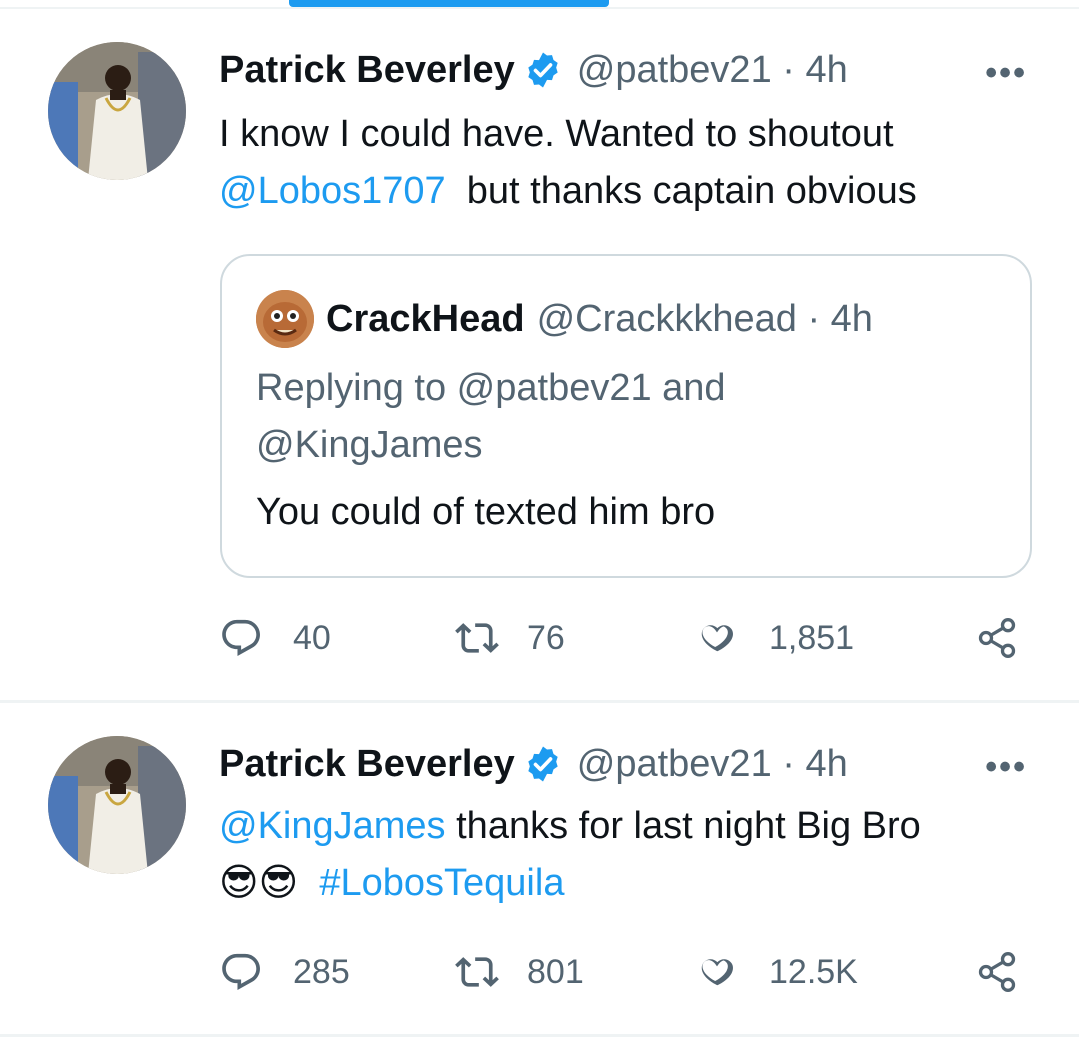 This screenshot has height=1038, width=1079. I want to click on tweet-text-segment: thanks for last night Big Bro, so click(688, 826).